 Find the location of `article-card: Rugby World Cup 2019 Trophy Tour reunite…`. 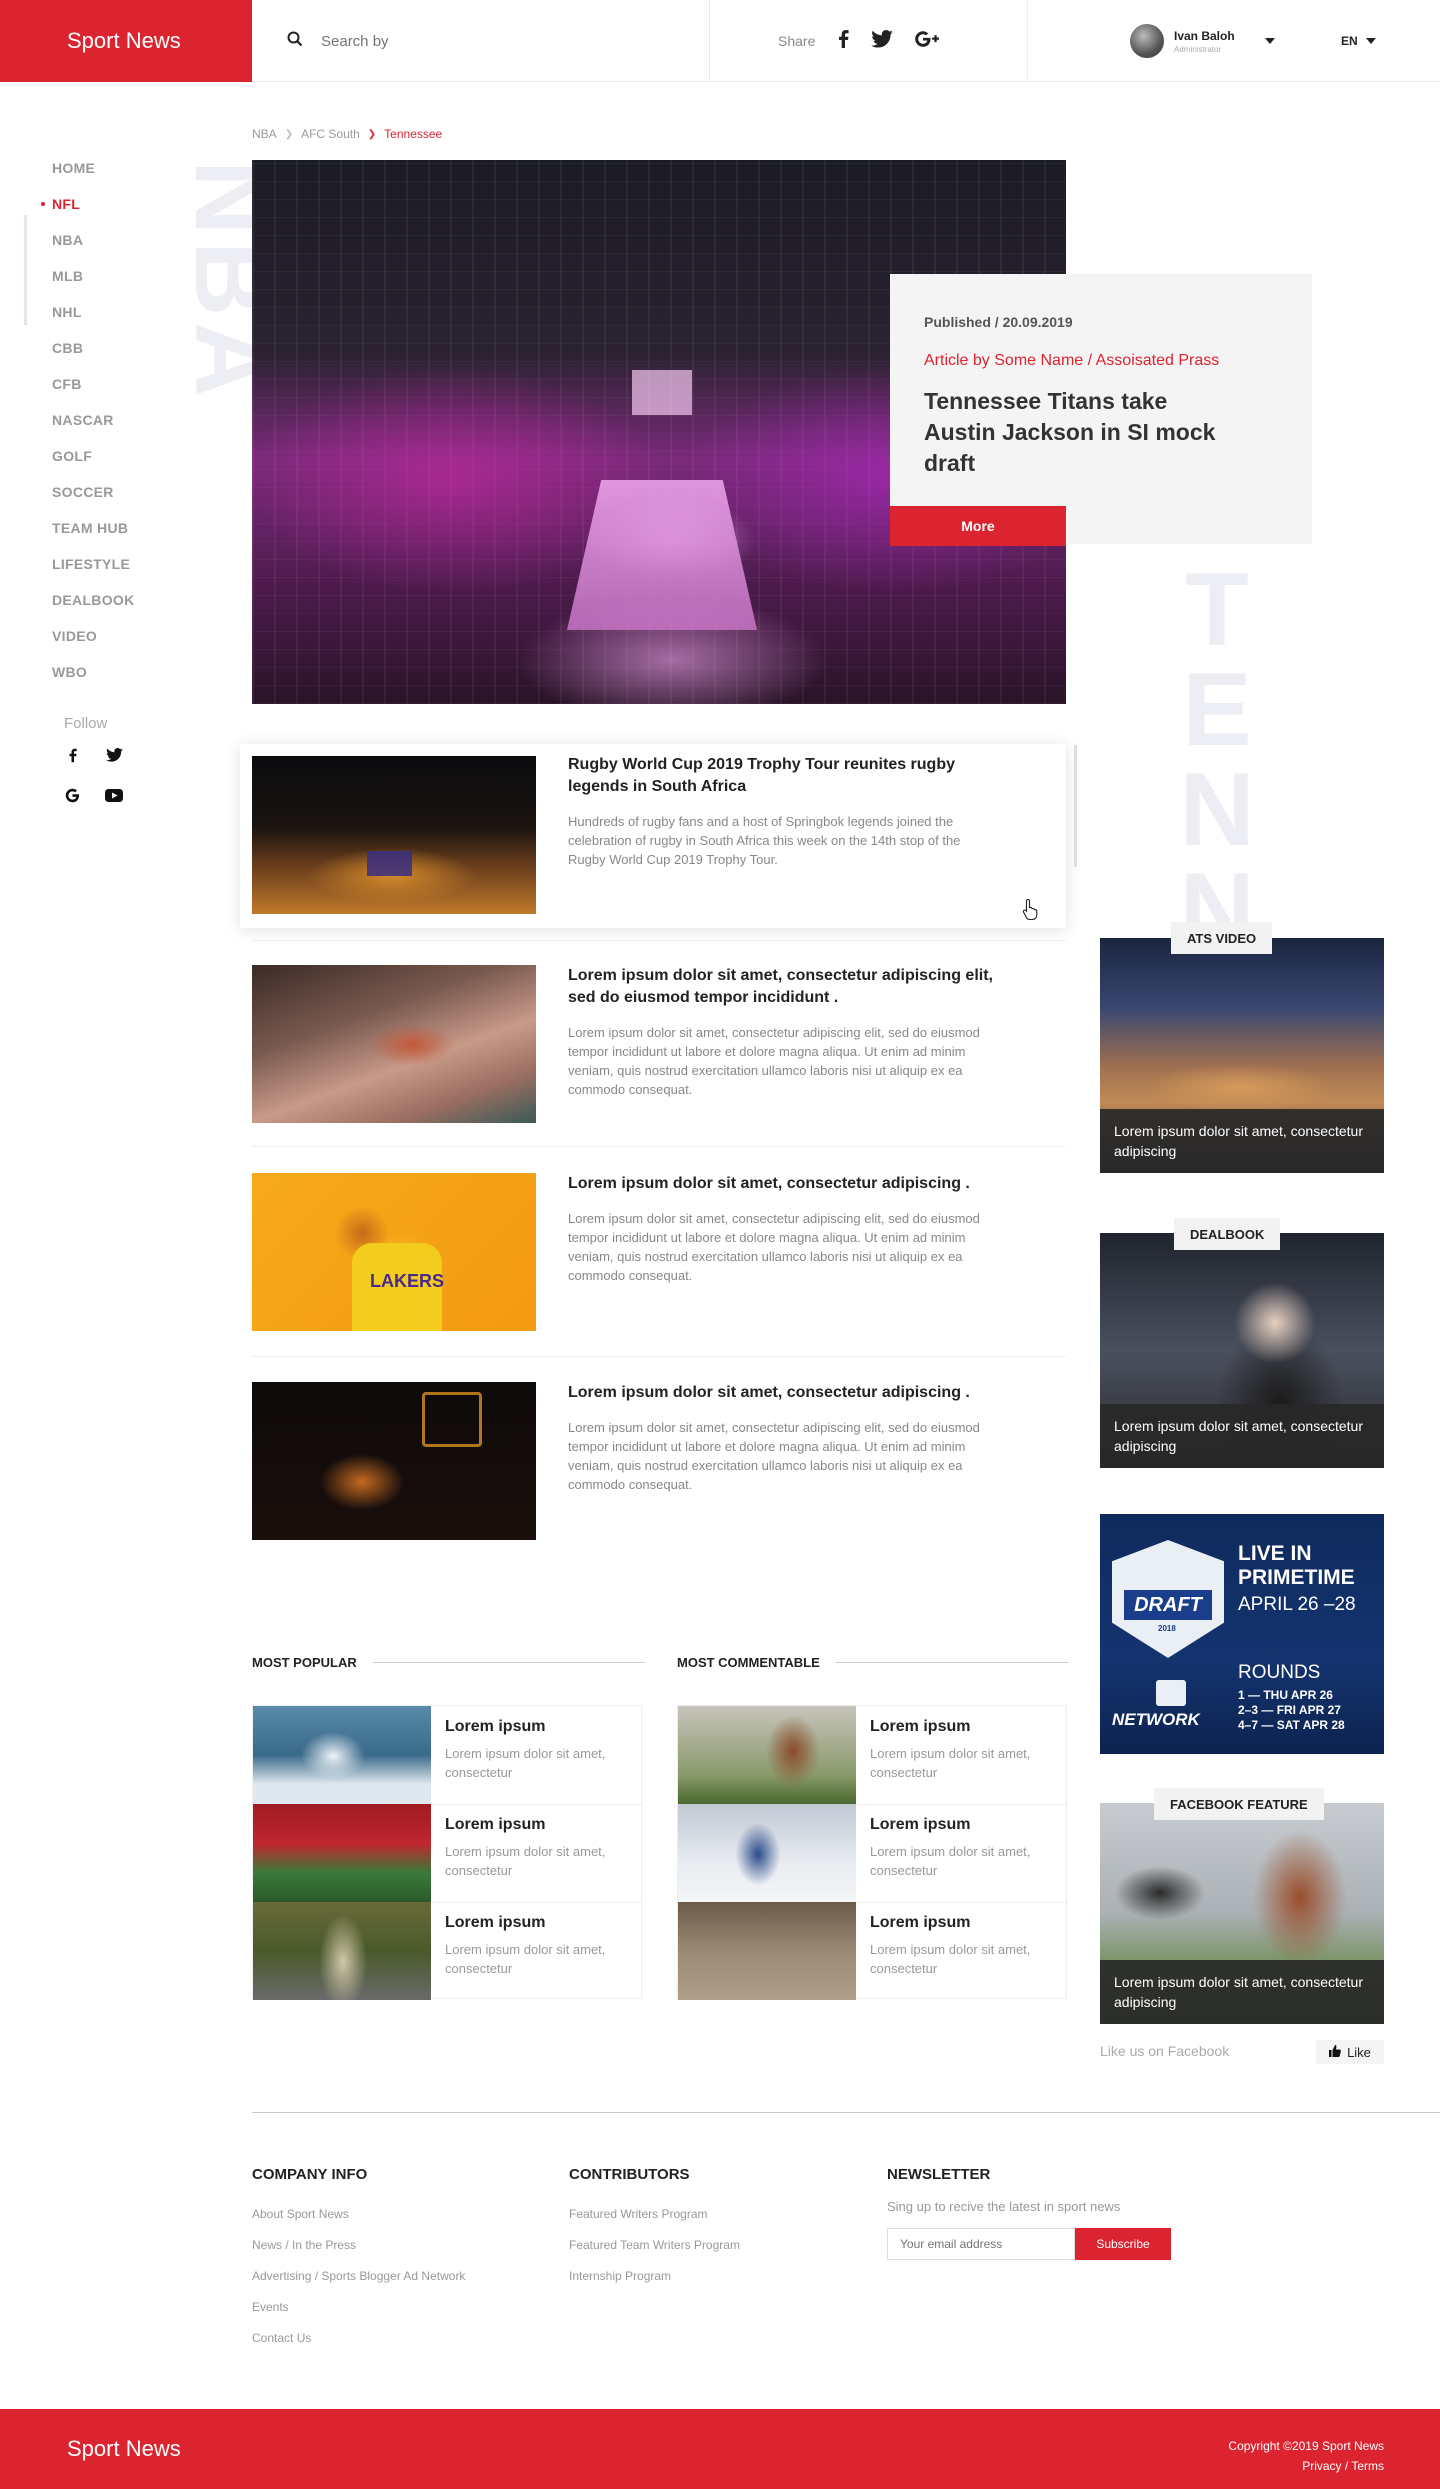

article-card: Rugby World Cup 2019 Trophy Tour reunite… is located at coordinates (653, 836).